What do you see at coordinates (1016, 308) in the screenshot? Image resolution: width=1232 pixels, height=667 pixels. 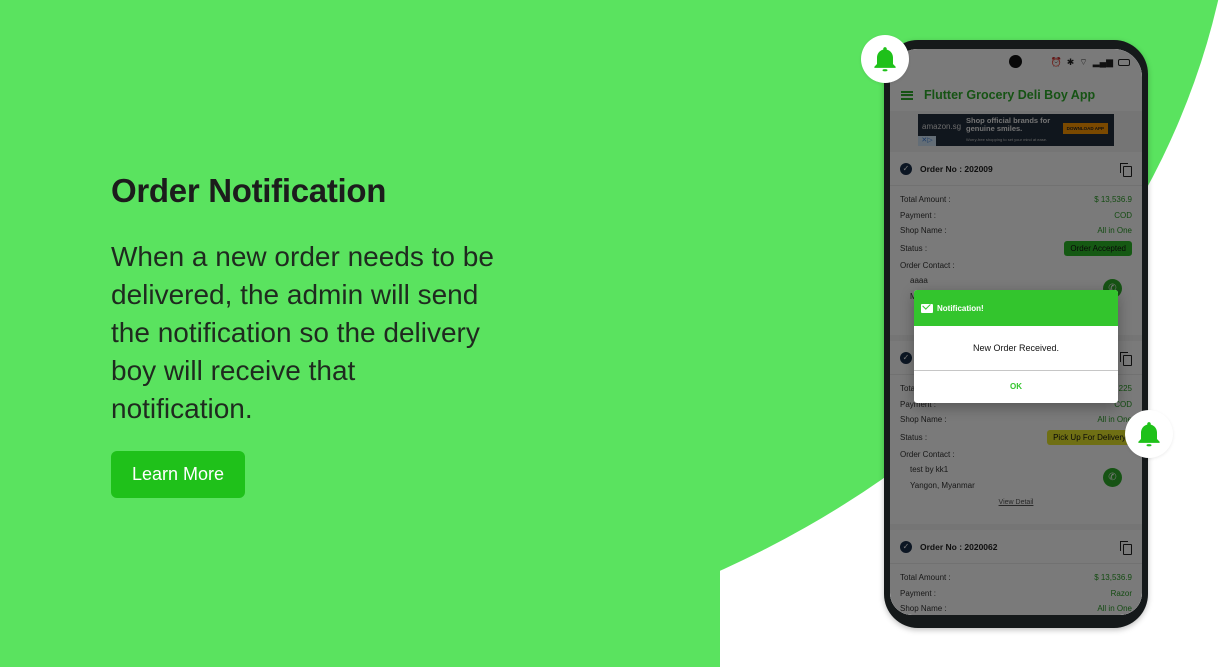 I see `dialog-header: Notification!` at bounding box center [1016, 308].